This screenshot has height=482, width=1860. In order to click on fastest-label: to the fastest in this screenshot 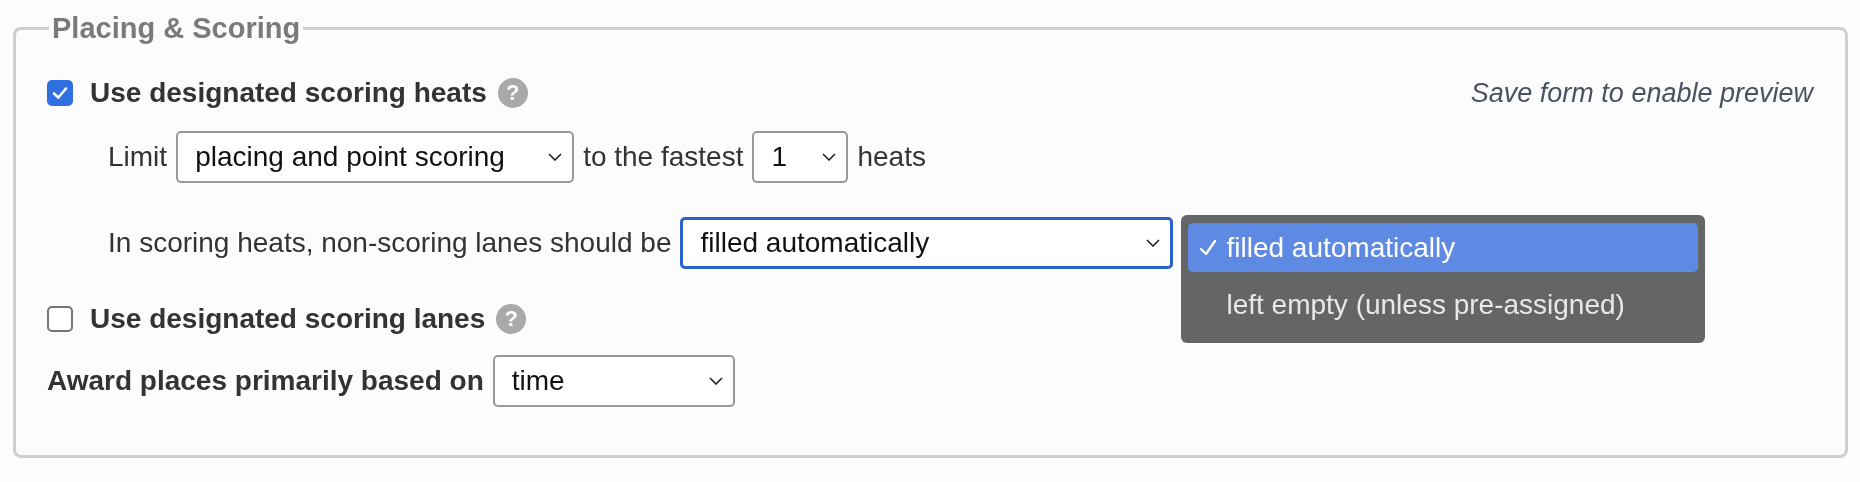, I will do `click(663, 157)`.